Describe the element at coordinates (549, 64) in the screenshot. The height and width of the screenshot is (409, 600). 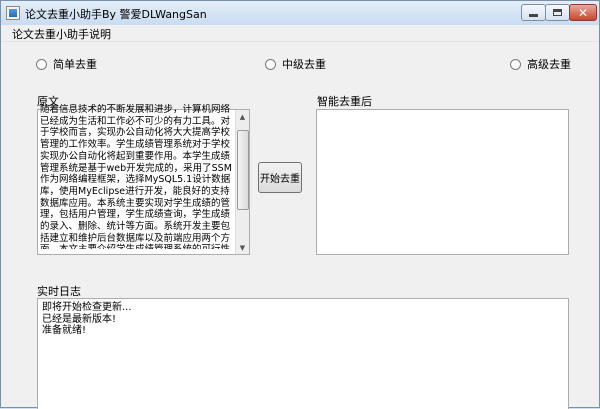
I see `radio-label-advanced: 高级去重` at that location.